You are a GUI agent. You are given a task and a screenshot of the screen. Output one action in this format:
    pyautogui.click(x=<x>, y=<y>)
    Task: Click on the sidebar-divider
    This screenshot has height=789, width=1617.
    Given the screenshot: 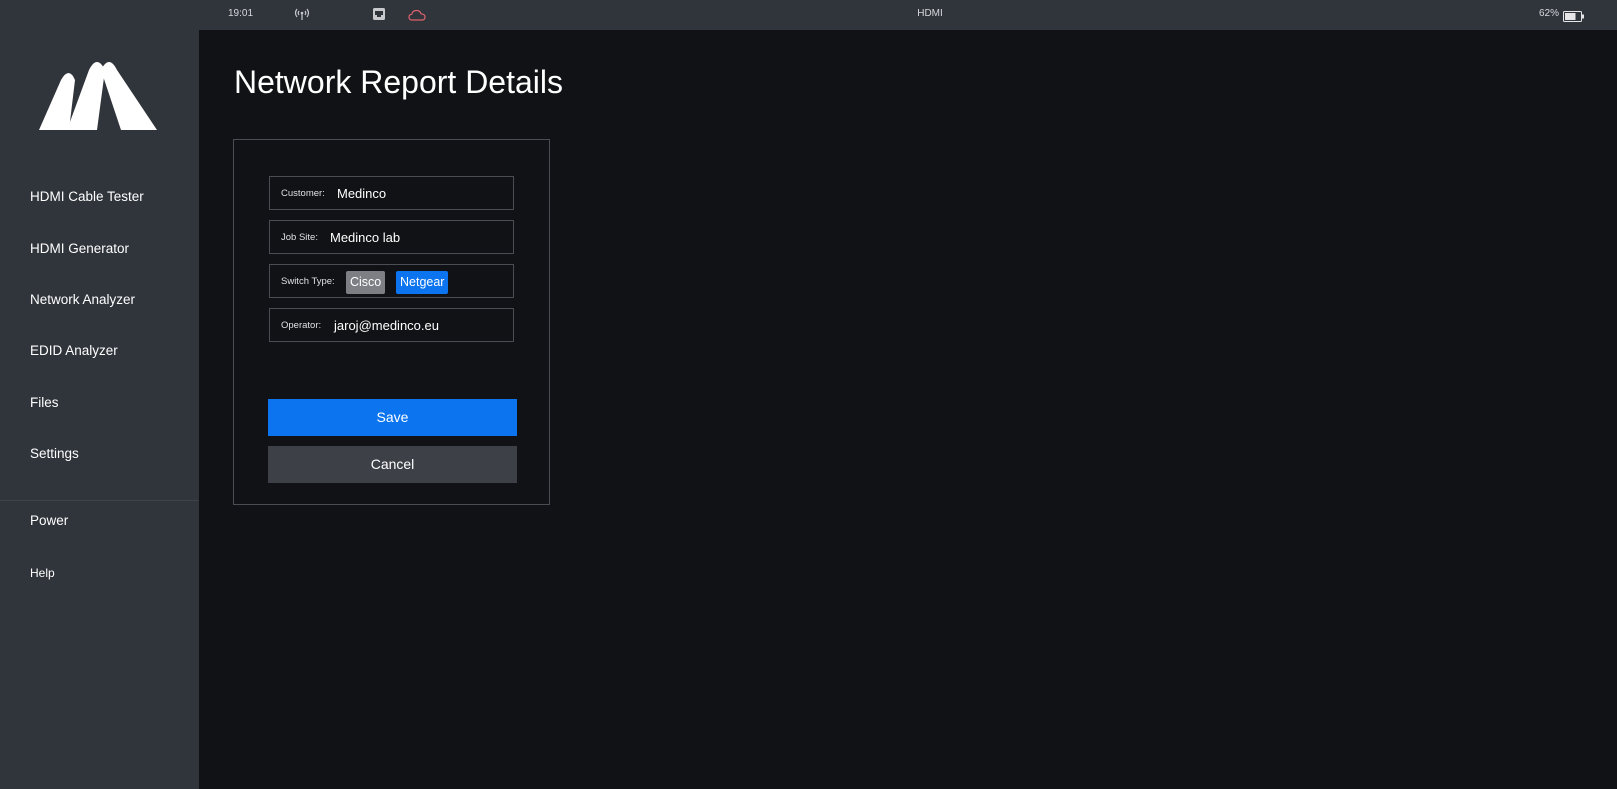 What is the action you would take?
    pyautogui.click(x=99, y=500)
    